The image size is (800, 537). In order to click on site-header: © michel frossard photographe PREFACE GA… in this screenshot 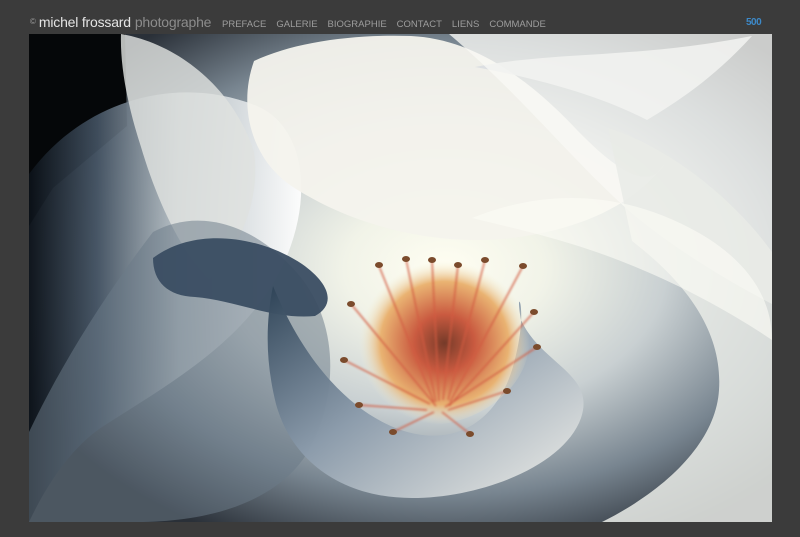, I will do `click(400, 17)`.